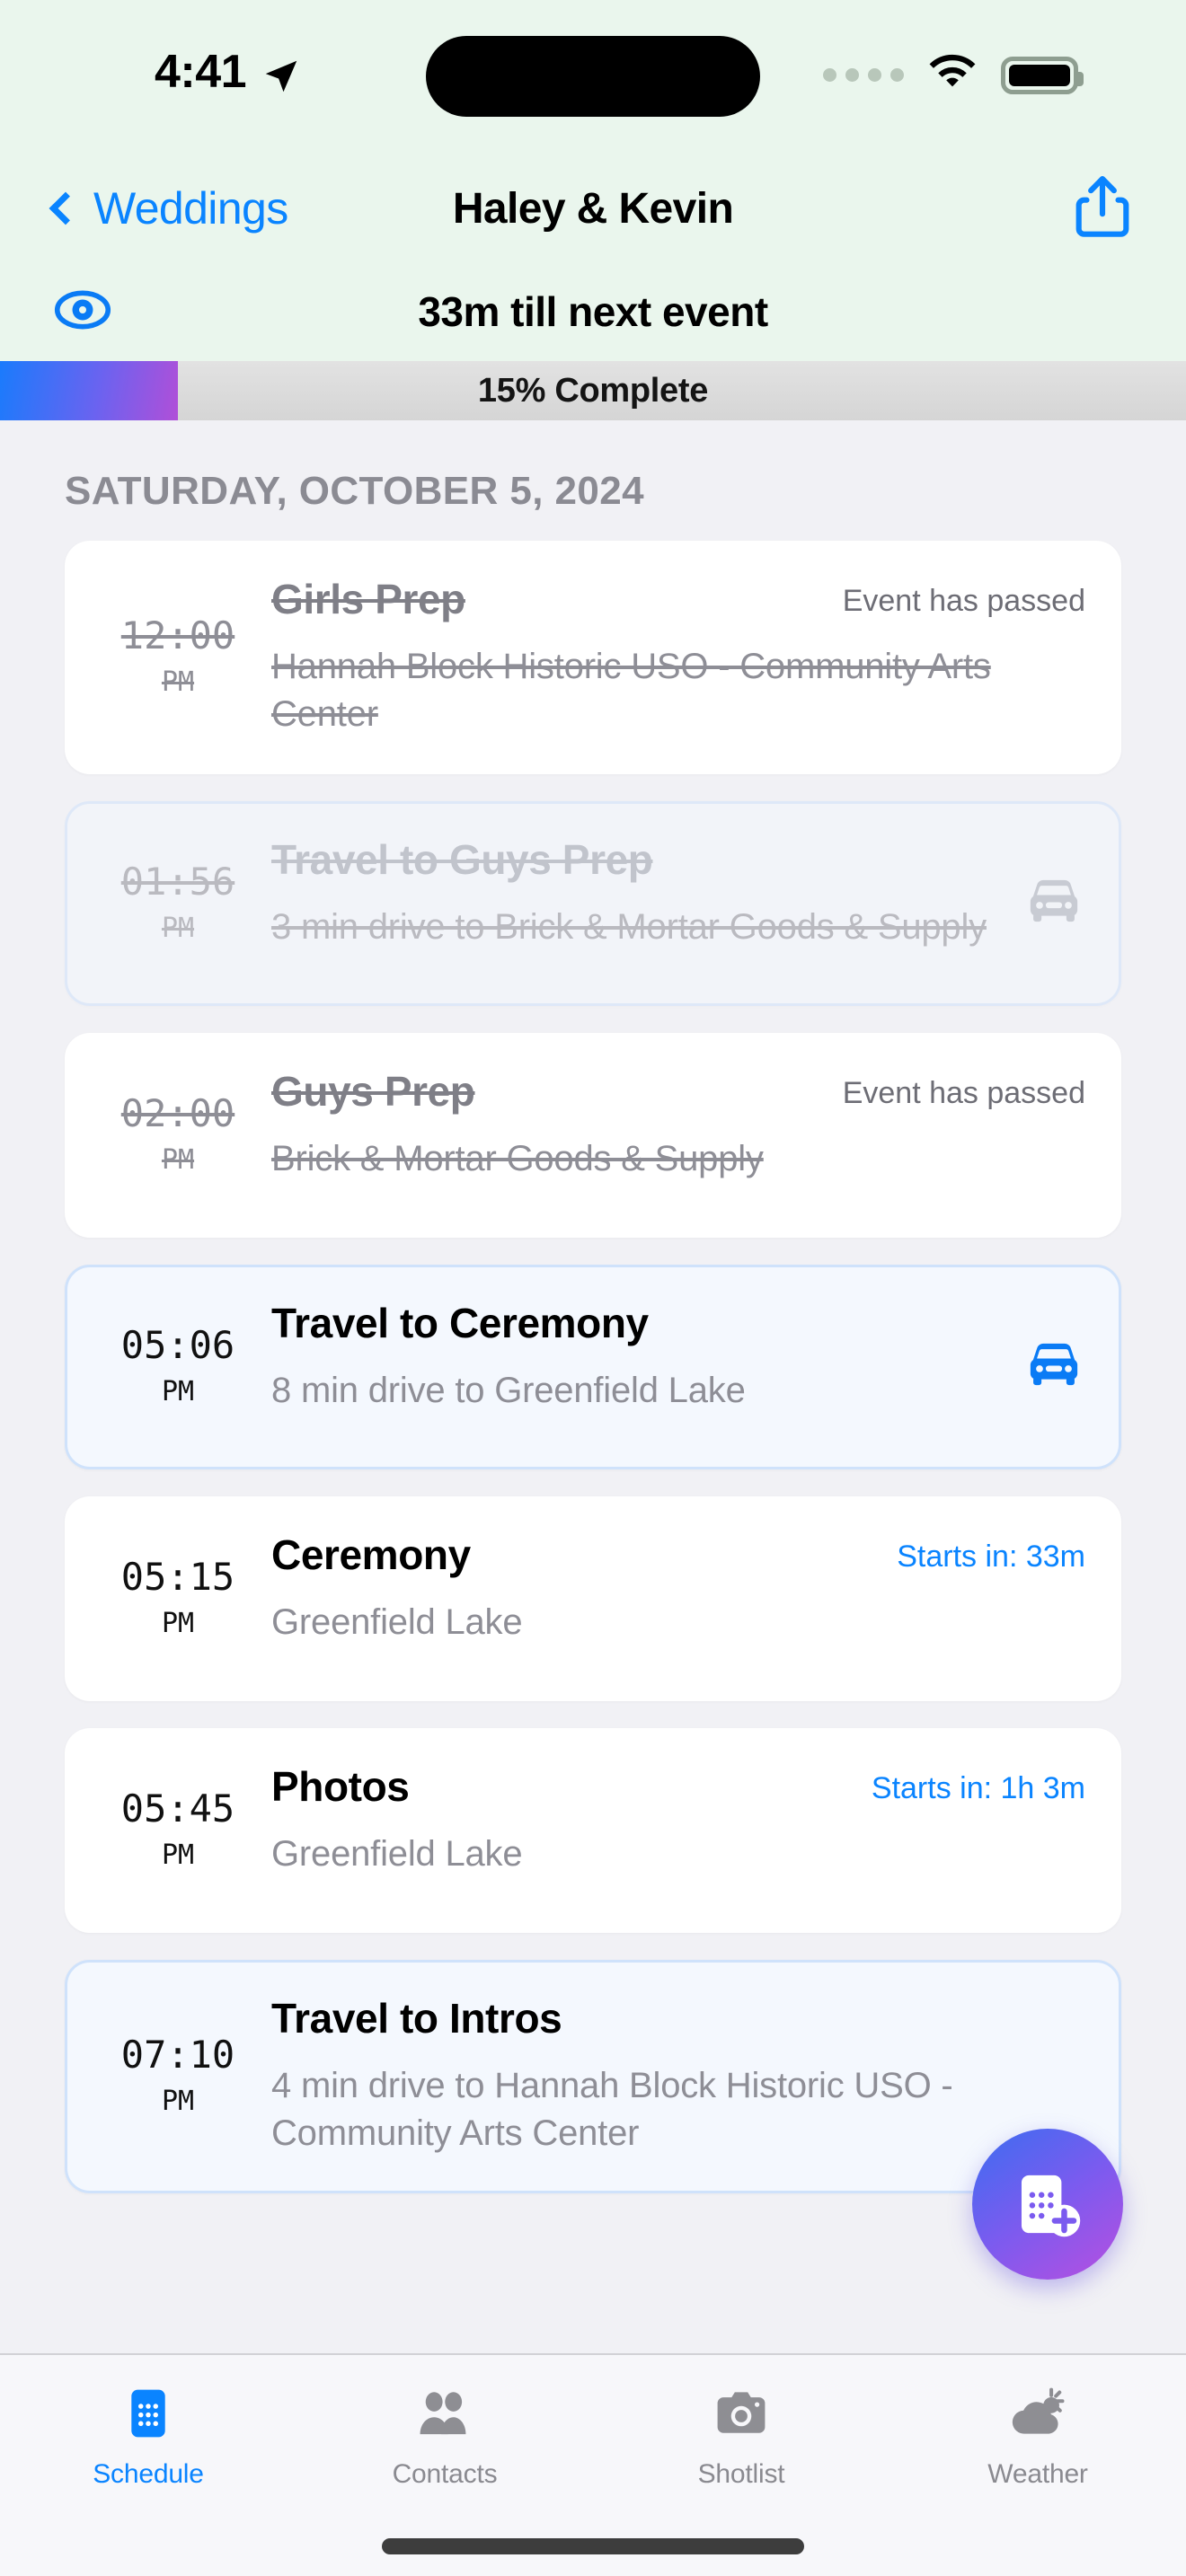 This screenshot has height=2576, width=1186. Describe the element at coordinates (678, 1587) in the screenshot. I see `event-body: Ceremony Starts in: 33m Greenfield Lake` at that location.